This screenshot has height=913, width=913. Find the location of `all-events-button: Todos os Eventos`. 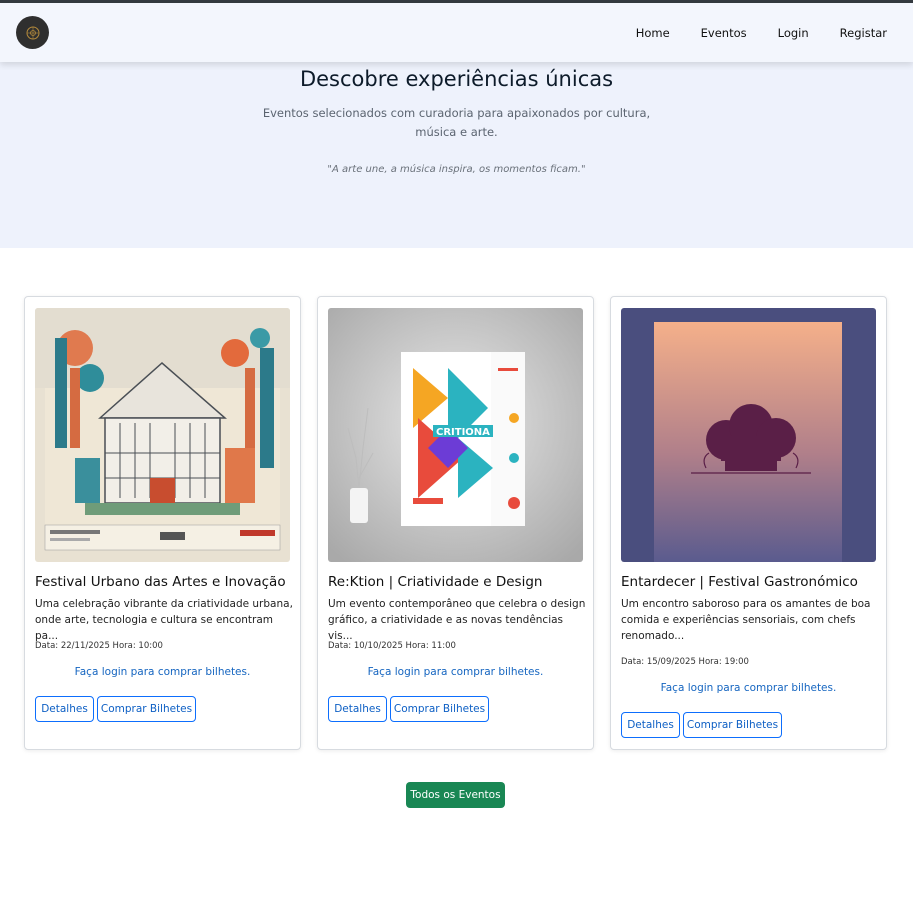

all-events-button: Todos os Eventos is located at coordinates (455, 795).